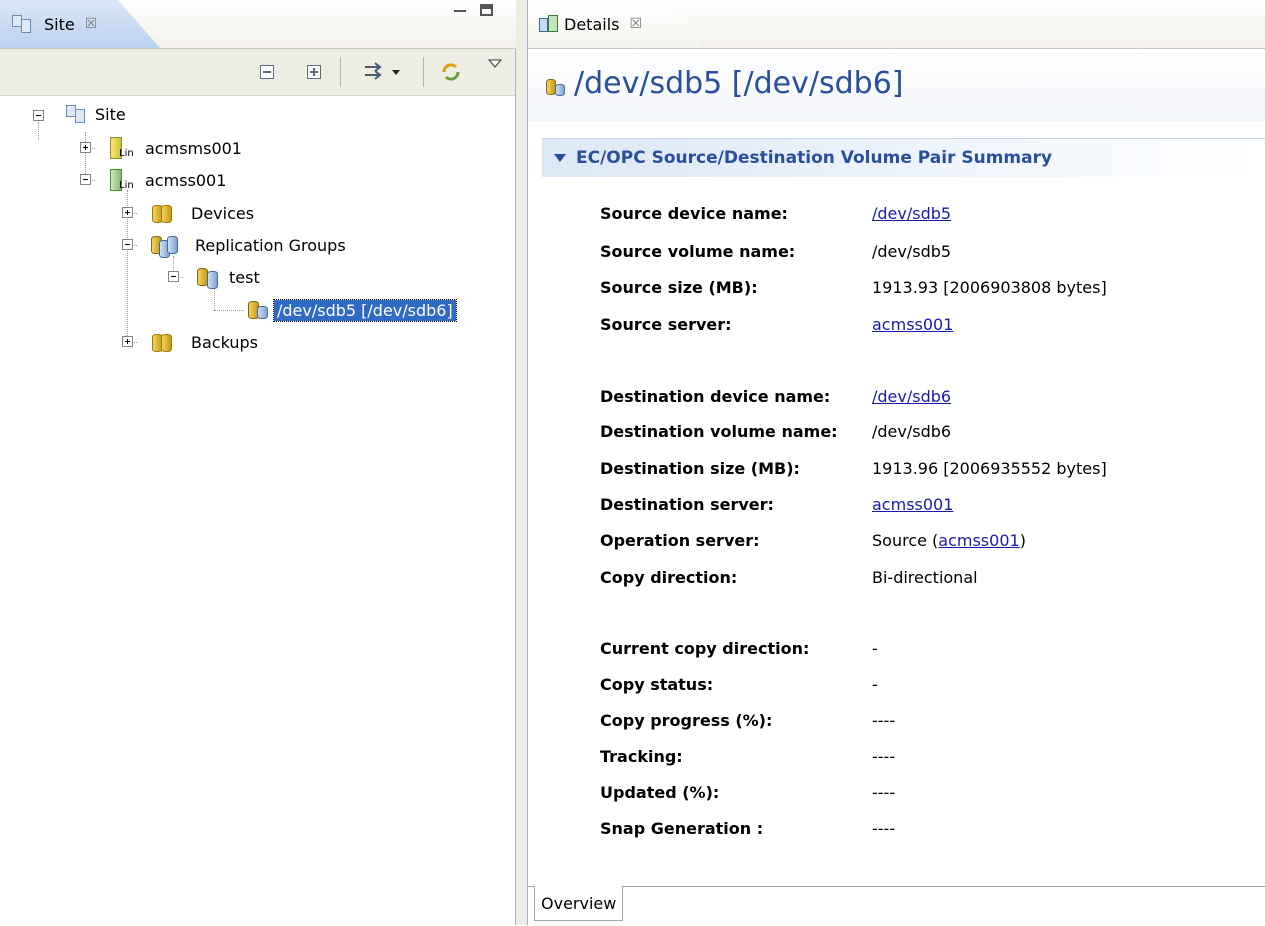 The image size is (1265, 926). What do you see at coordinates (776, 504) in the screenshot?
I see `prop-destination-server: Destination server: acmss001` at bounding box center [776, 504].